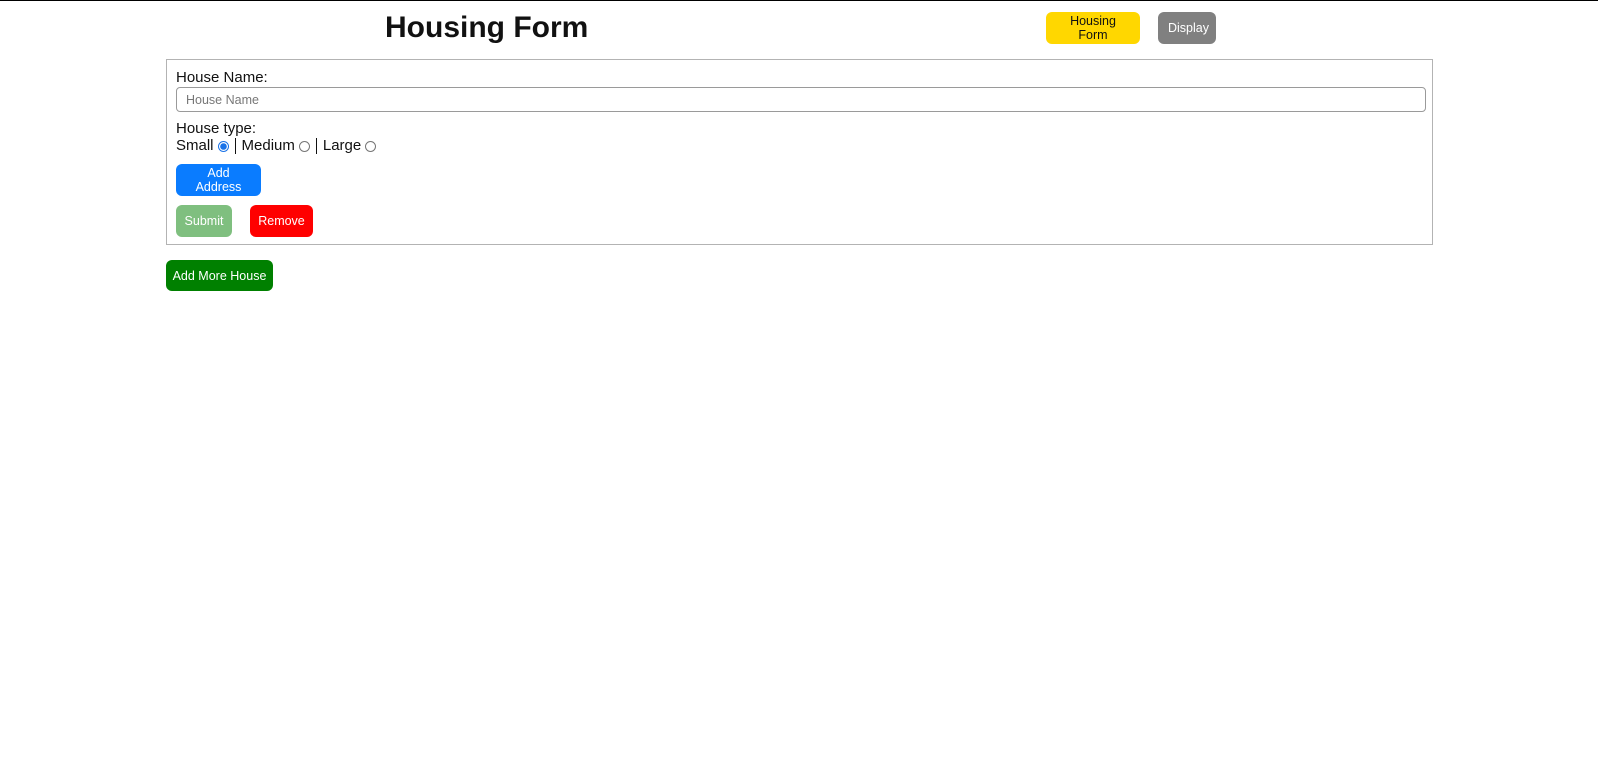 Image resolution: width=1598 pixels, height=767 pixels. Describe the element at coordinates (799, 0) in the screenshot. I see `top-border` at that location.